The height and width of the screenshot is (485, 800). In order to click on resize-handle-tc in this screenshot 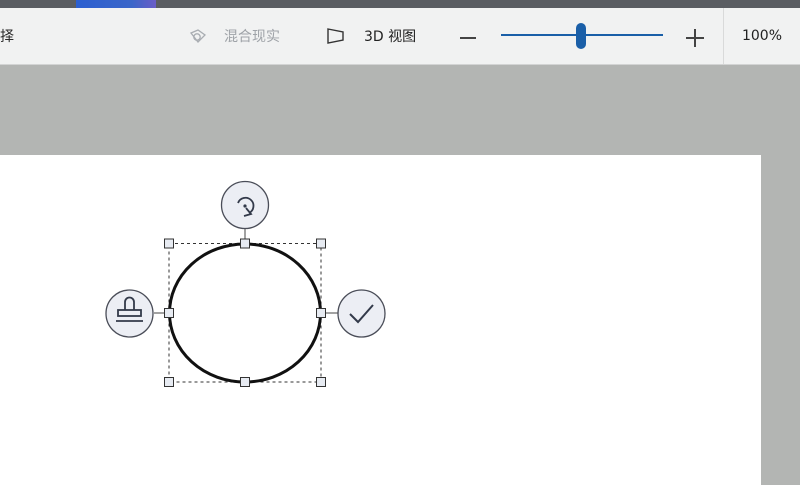, I will do `click(245, 243)`.